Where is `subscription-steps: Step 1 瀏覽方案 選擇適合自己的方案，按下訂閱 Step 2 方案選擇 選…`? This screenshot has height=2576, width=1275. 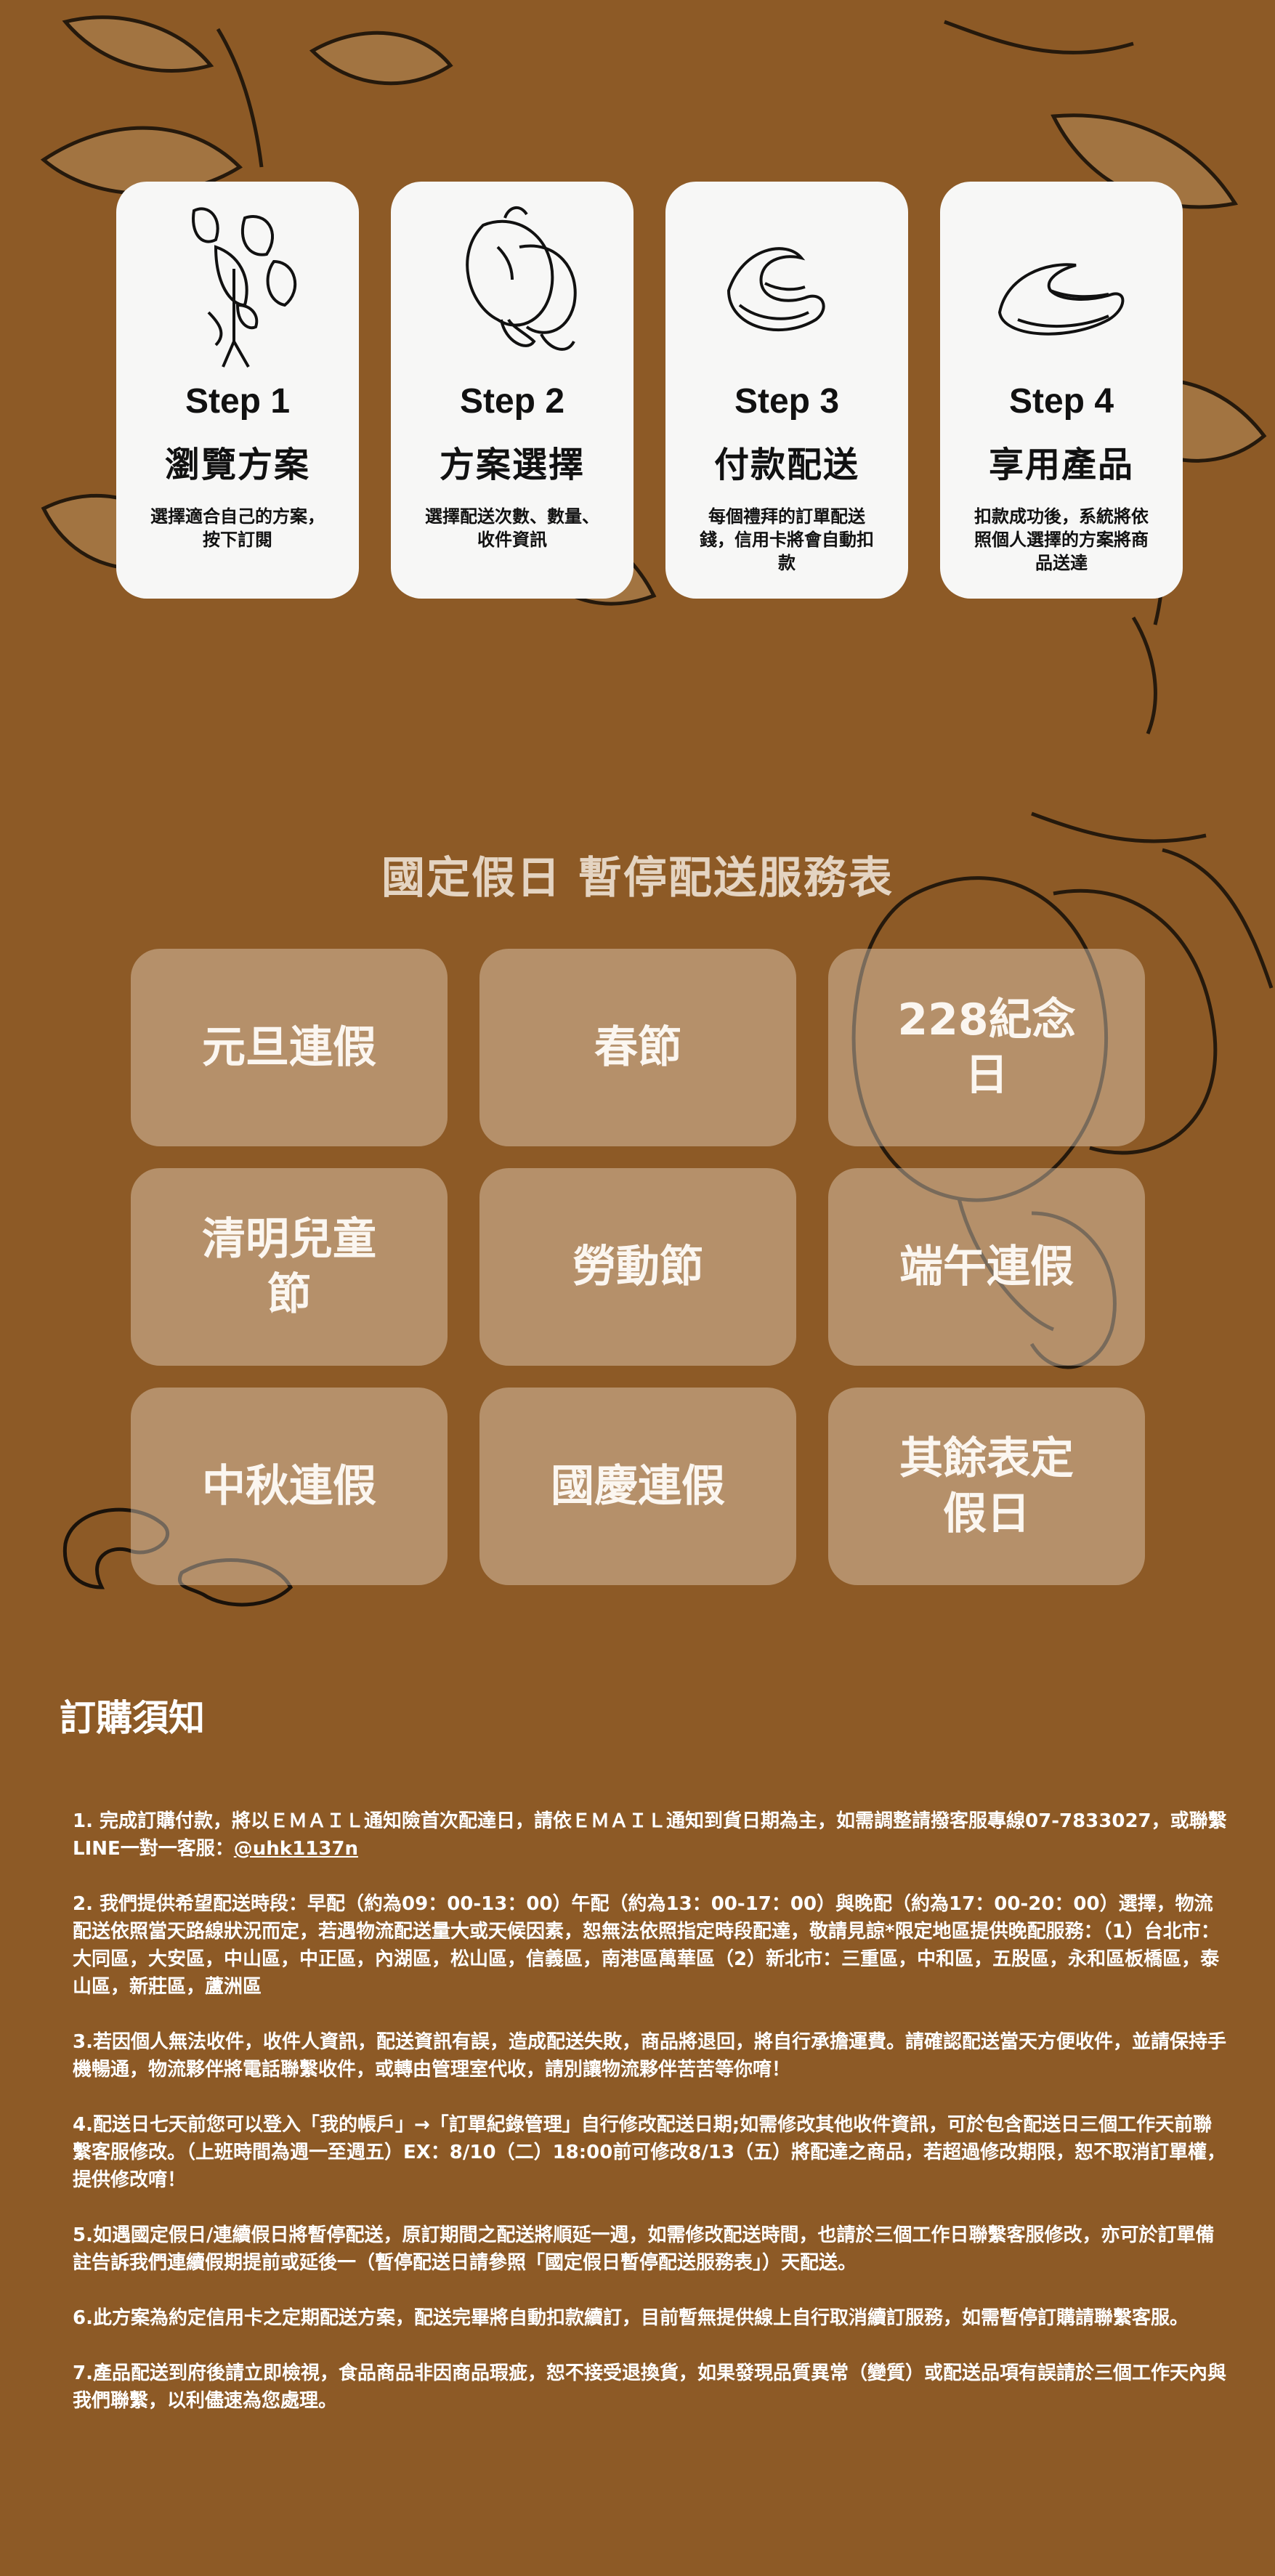 subscription-steps: Step 1 瀏覽方案 選擇適合自己的方案，按下訂閱 Step 2 方案選擇 選… is located at coordinates (650, 390).